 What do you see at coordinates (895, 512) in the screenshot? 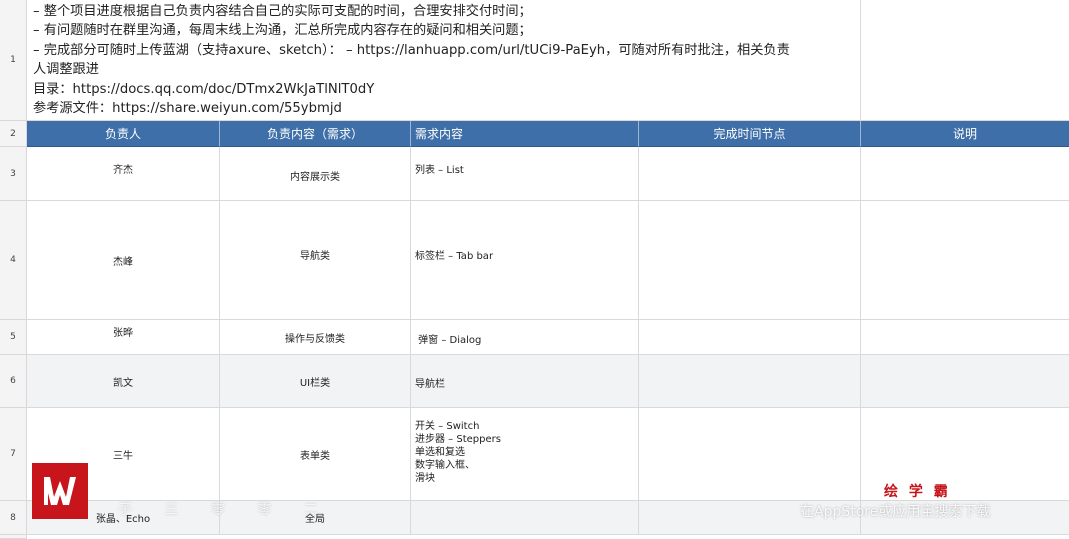
I see `appstore-watermark: 在AppStore或应用宝搜索下载` at bounding box center [895, 512].